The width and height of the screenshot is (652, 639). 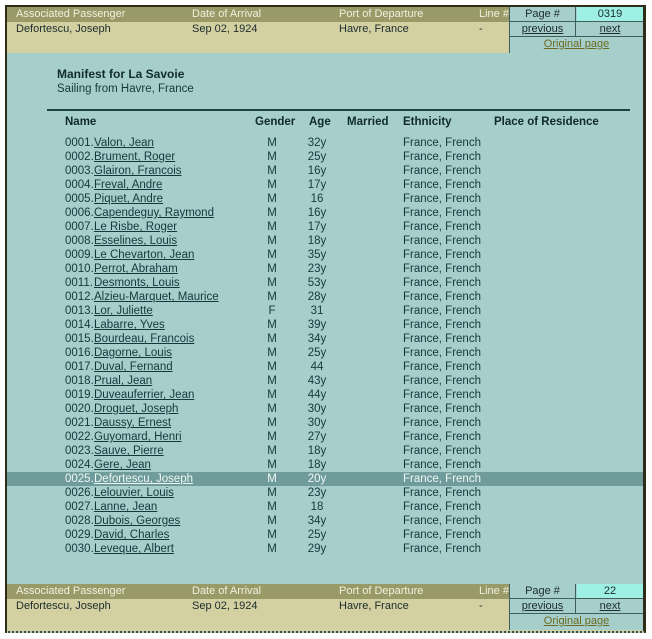 What do you see at coordinates (543, 29) in the screenshot?
I see `top-previous-page-link: previous` at bounding box center [543, 29].